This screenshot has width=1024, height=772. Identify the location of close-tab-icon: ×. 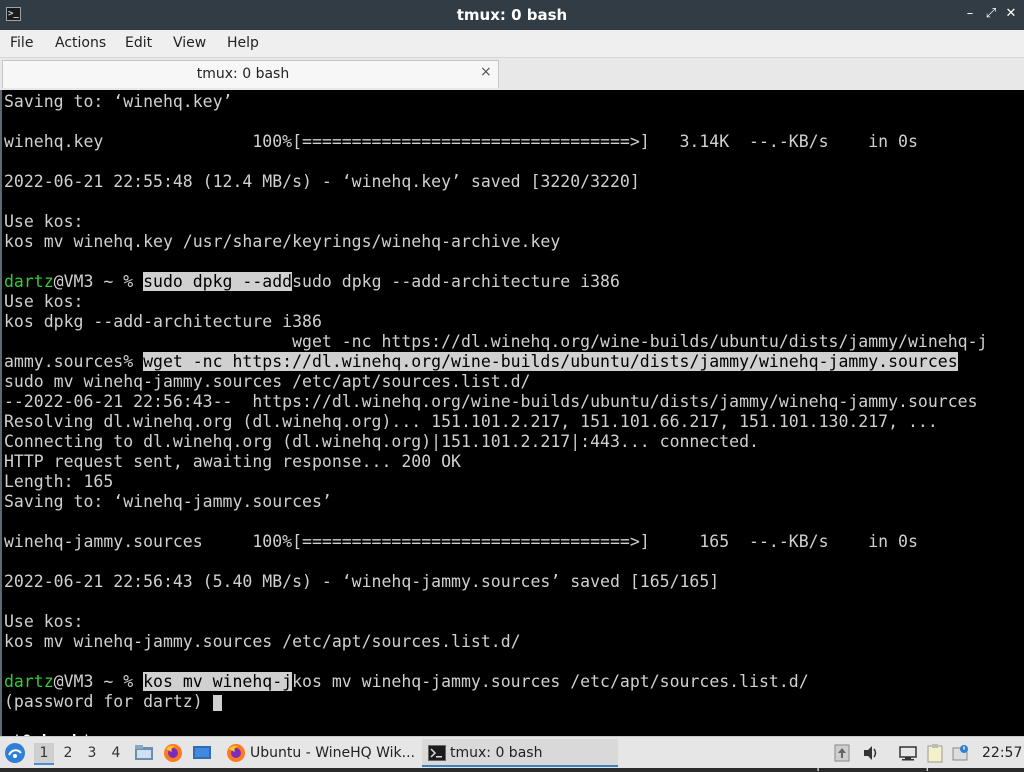
(486, 72).